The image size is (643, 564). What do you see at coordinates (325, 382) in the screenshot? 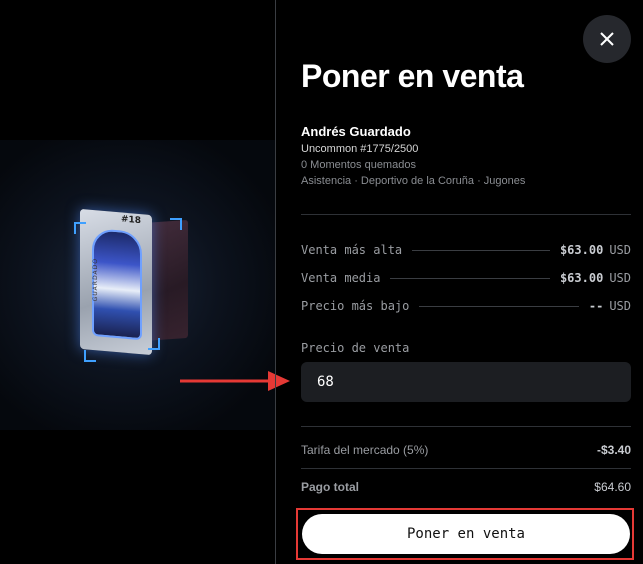
I see `price-input-value: 68` at bounding box center [325, 382].